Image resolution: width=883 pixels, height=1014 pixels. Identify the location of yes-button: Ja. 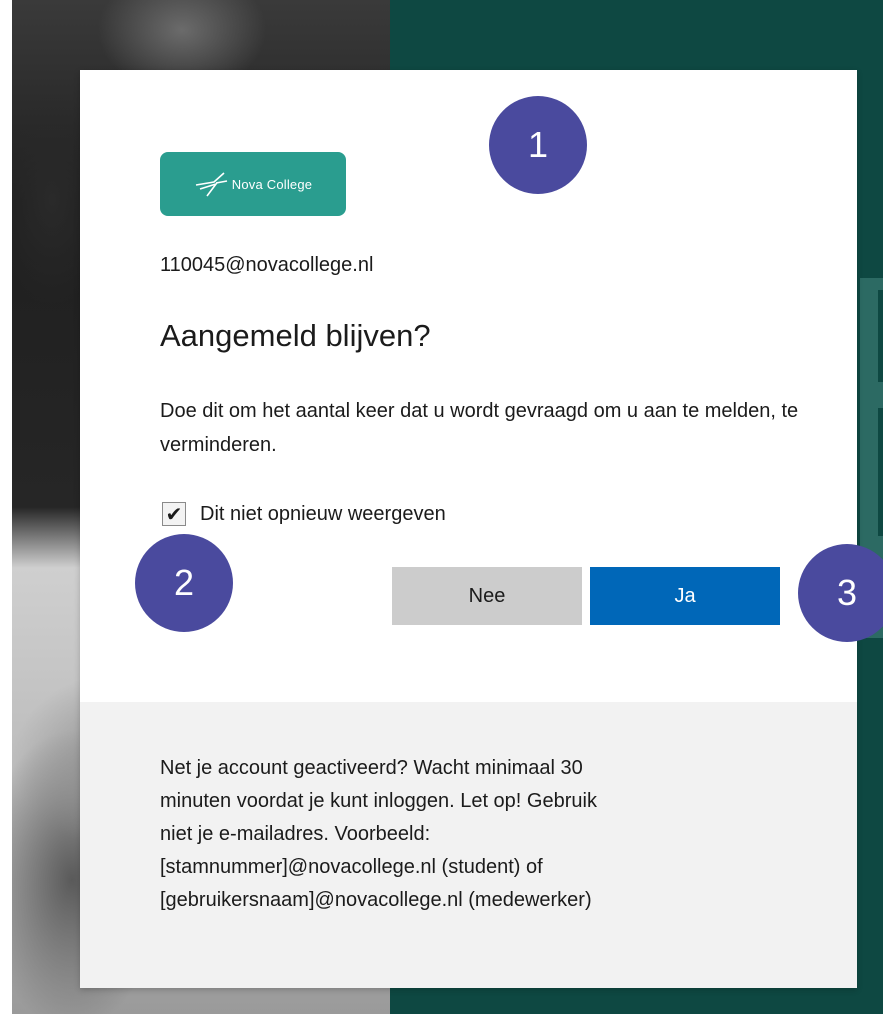
(685, 596).